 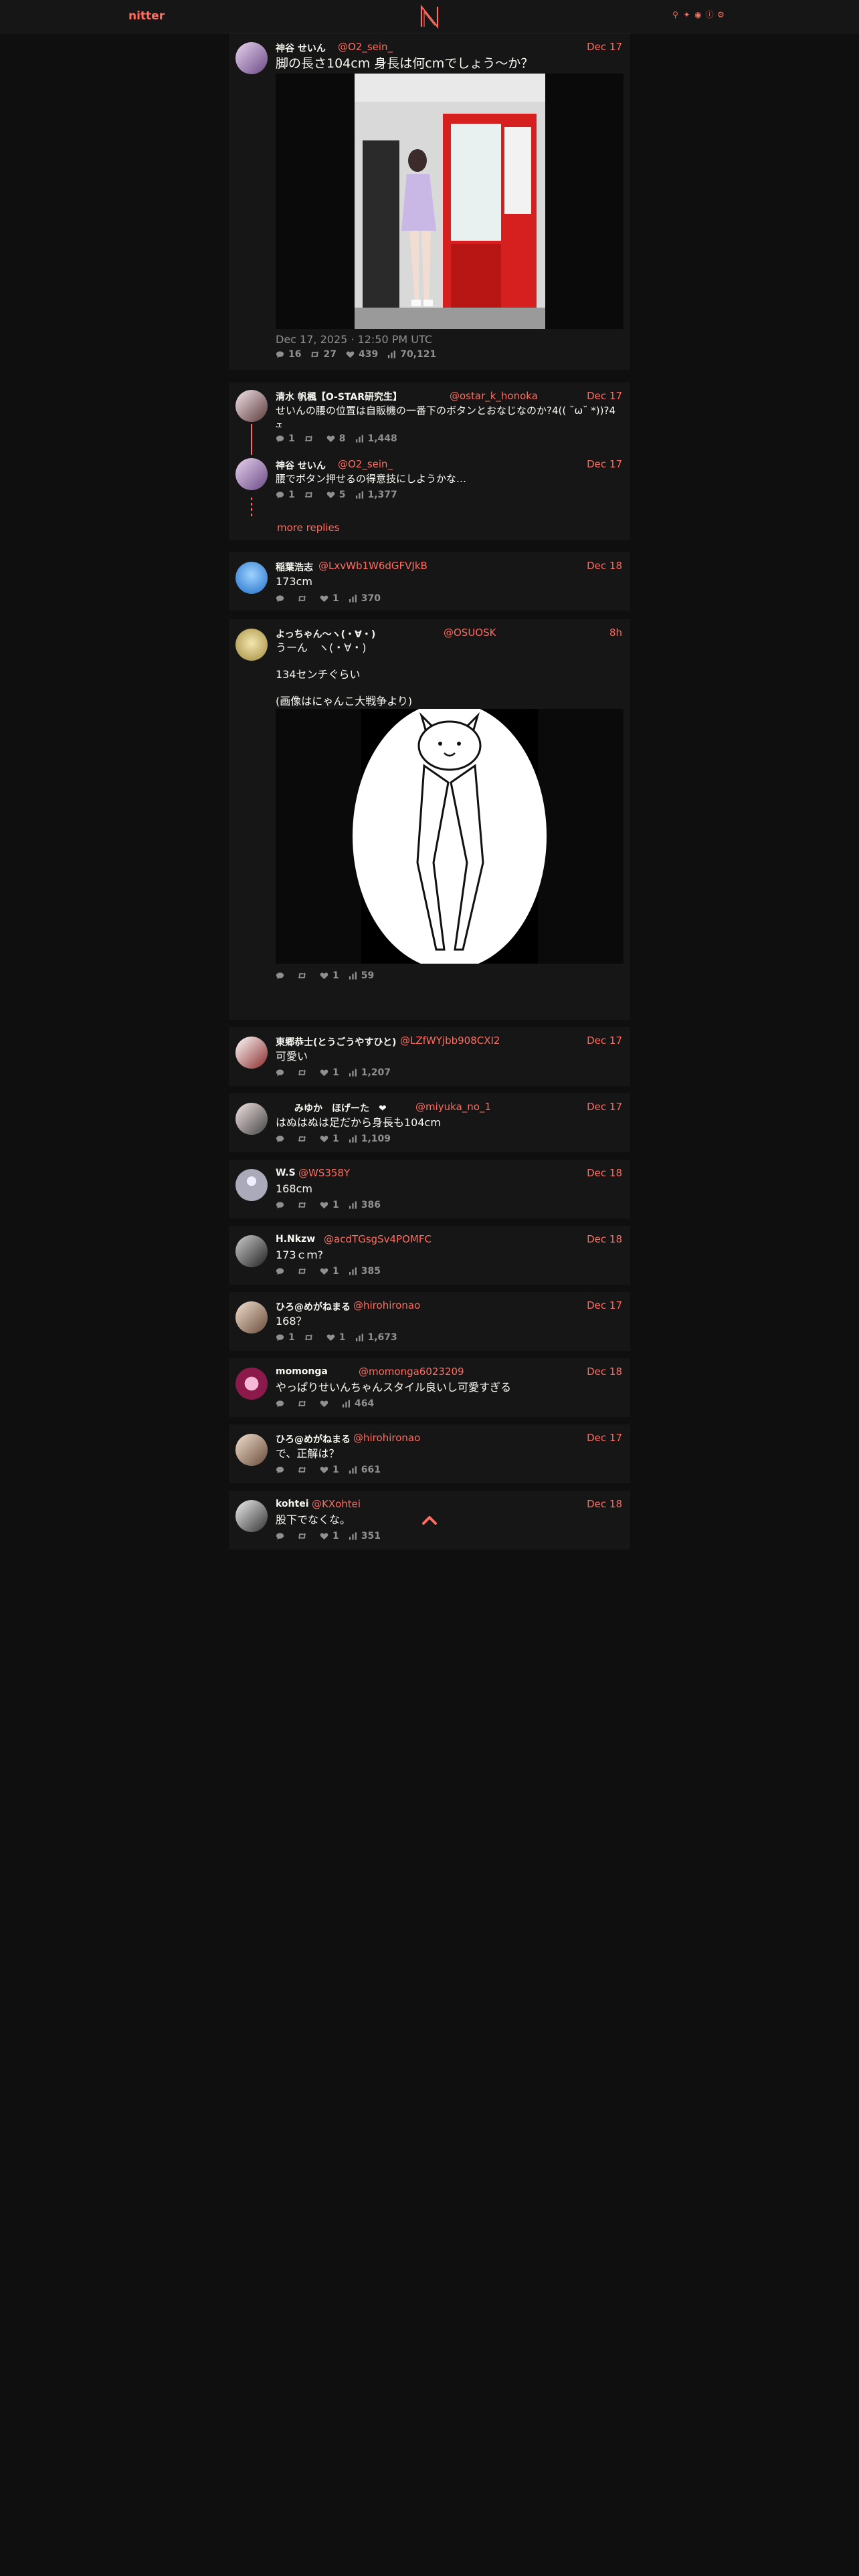 What do you see at coordinates (296, 1239) in the screenshot?
I see `tweet-fullname: H.Nkzw` at bounding box center [296, 1239].